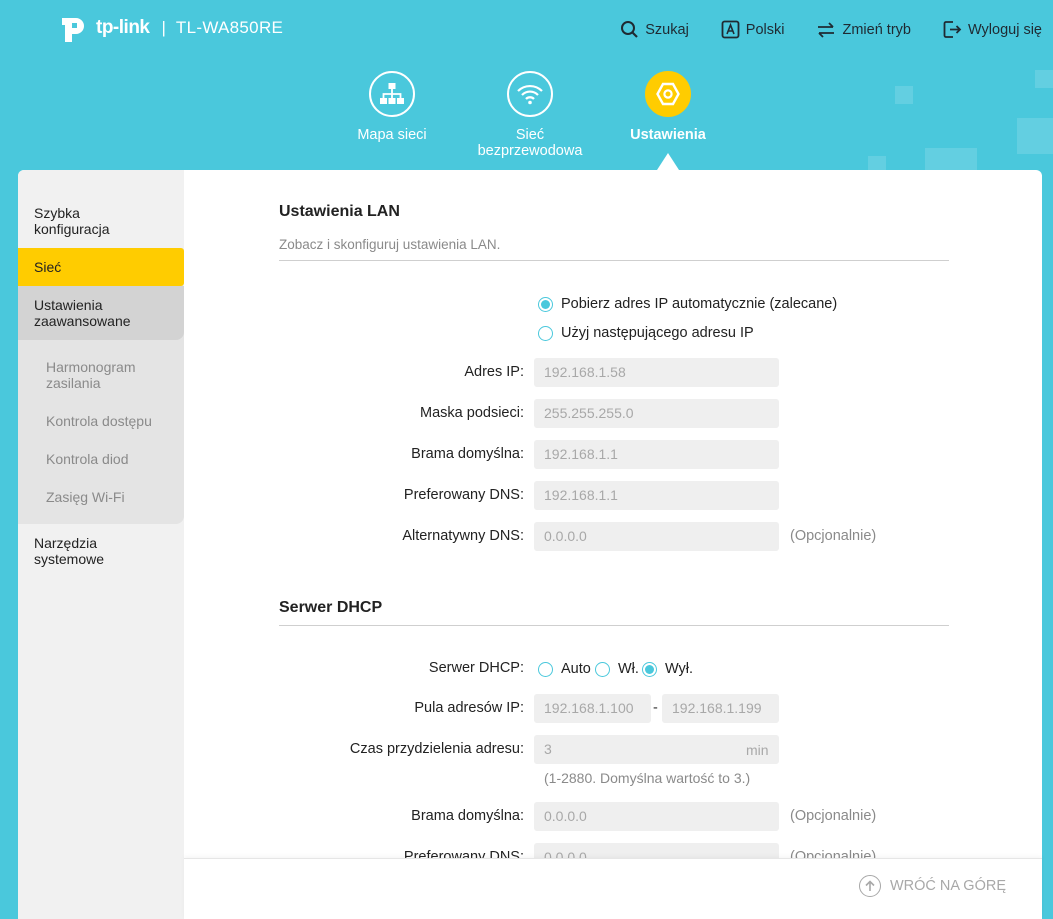  I want to click on main-nav: Mapa sieci Sieć bezprzewodowa Ustawienia, so click(526, 121).